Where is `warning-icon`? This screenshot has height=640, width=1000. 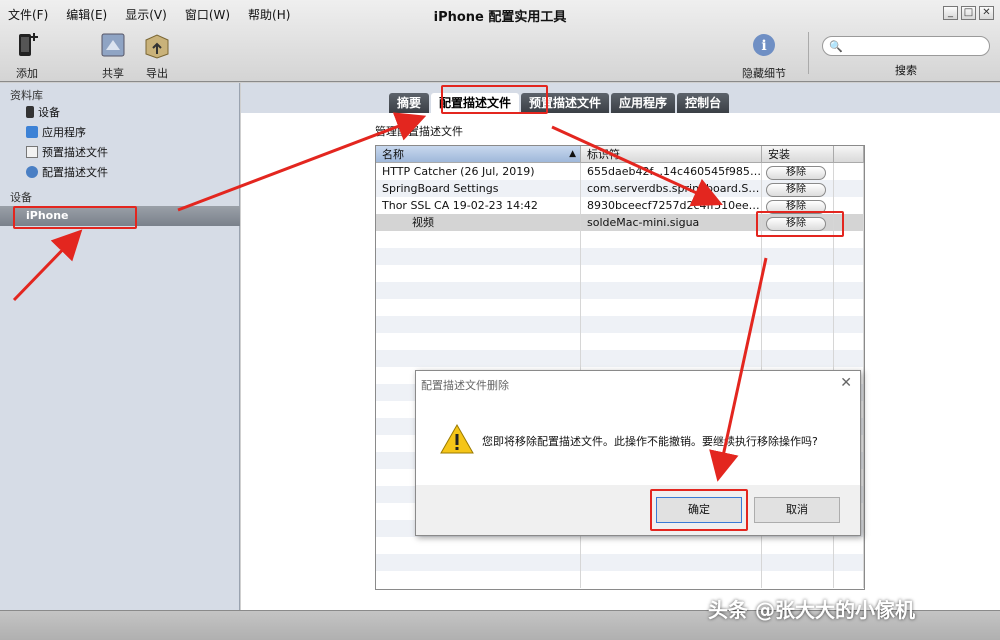
warning-icon is located at coordinates (457, 438).